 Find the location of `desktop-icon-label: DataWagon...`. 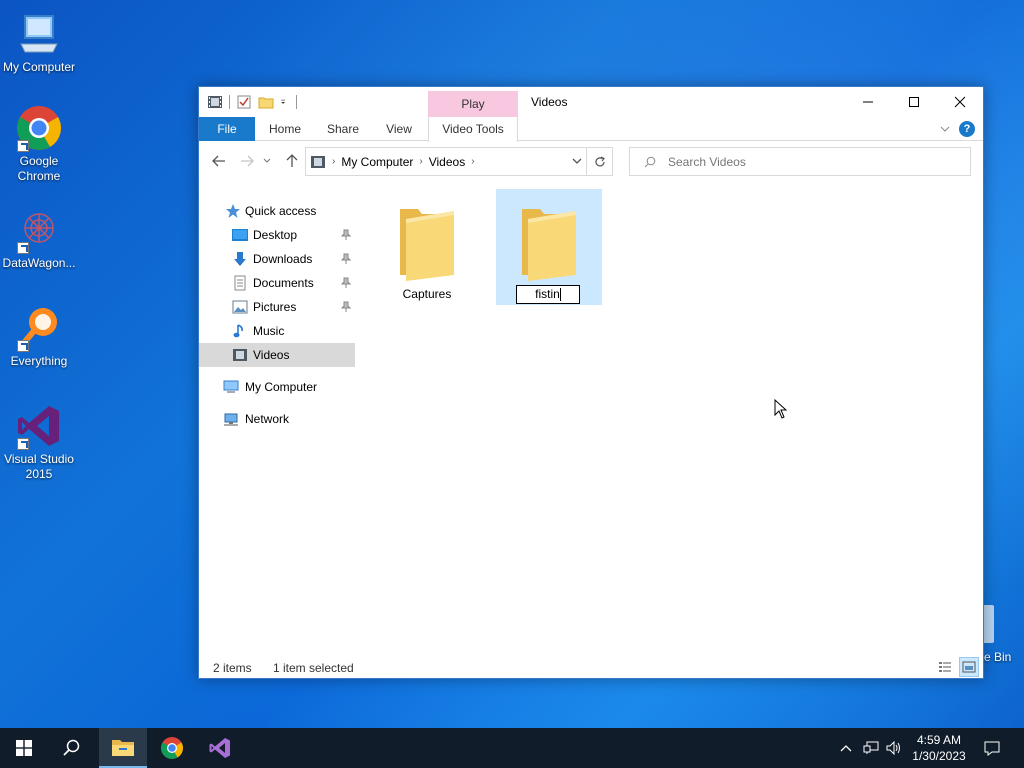

desktop-icon-label: DataWagon... is located at coordinates (39, 263).